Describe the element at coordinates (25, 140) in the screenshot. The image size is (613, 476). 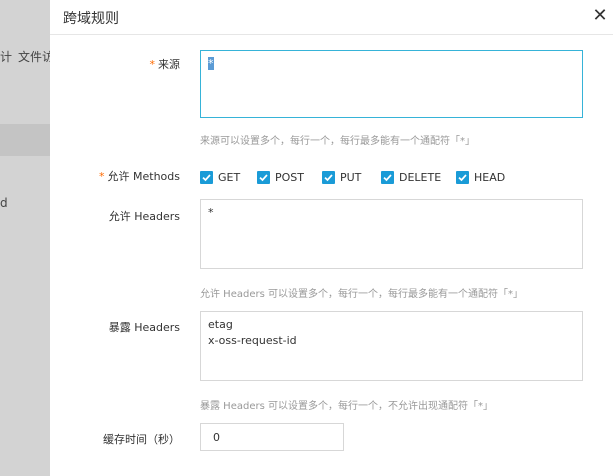
I see `background-selected-row` at that location.